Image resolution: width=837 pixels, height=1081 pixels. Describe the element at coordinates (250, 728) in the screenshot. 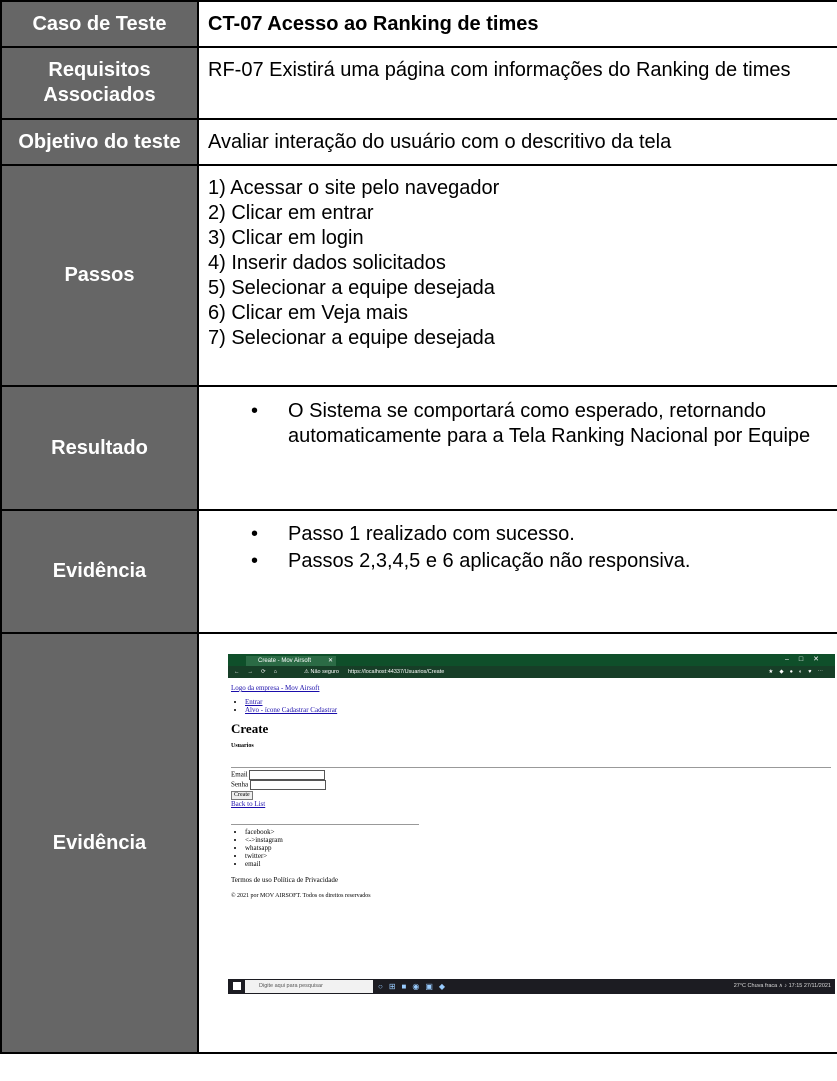

I see `page-heading: Create` at that location.